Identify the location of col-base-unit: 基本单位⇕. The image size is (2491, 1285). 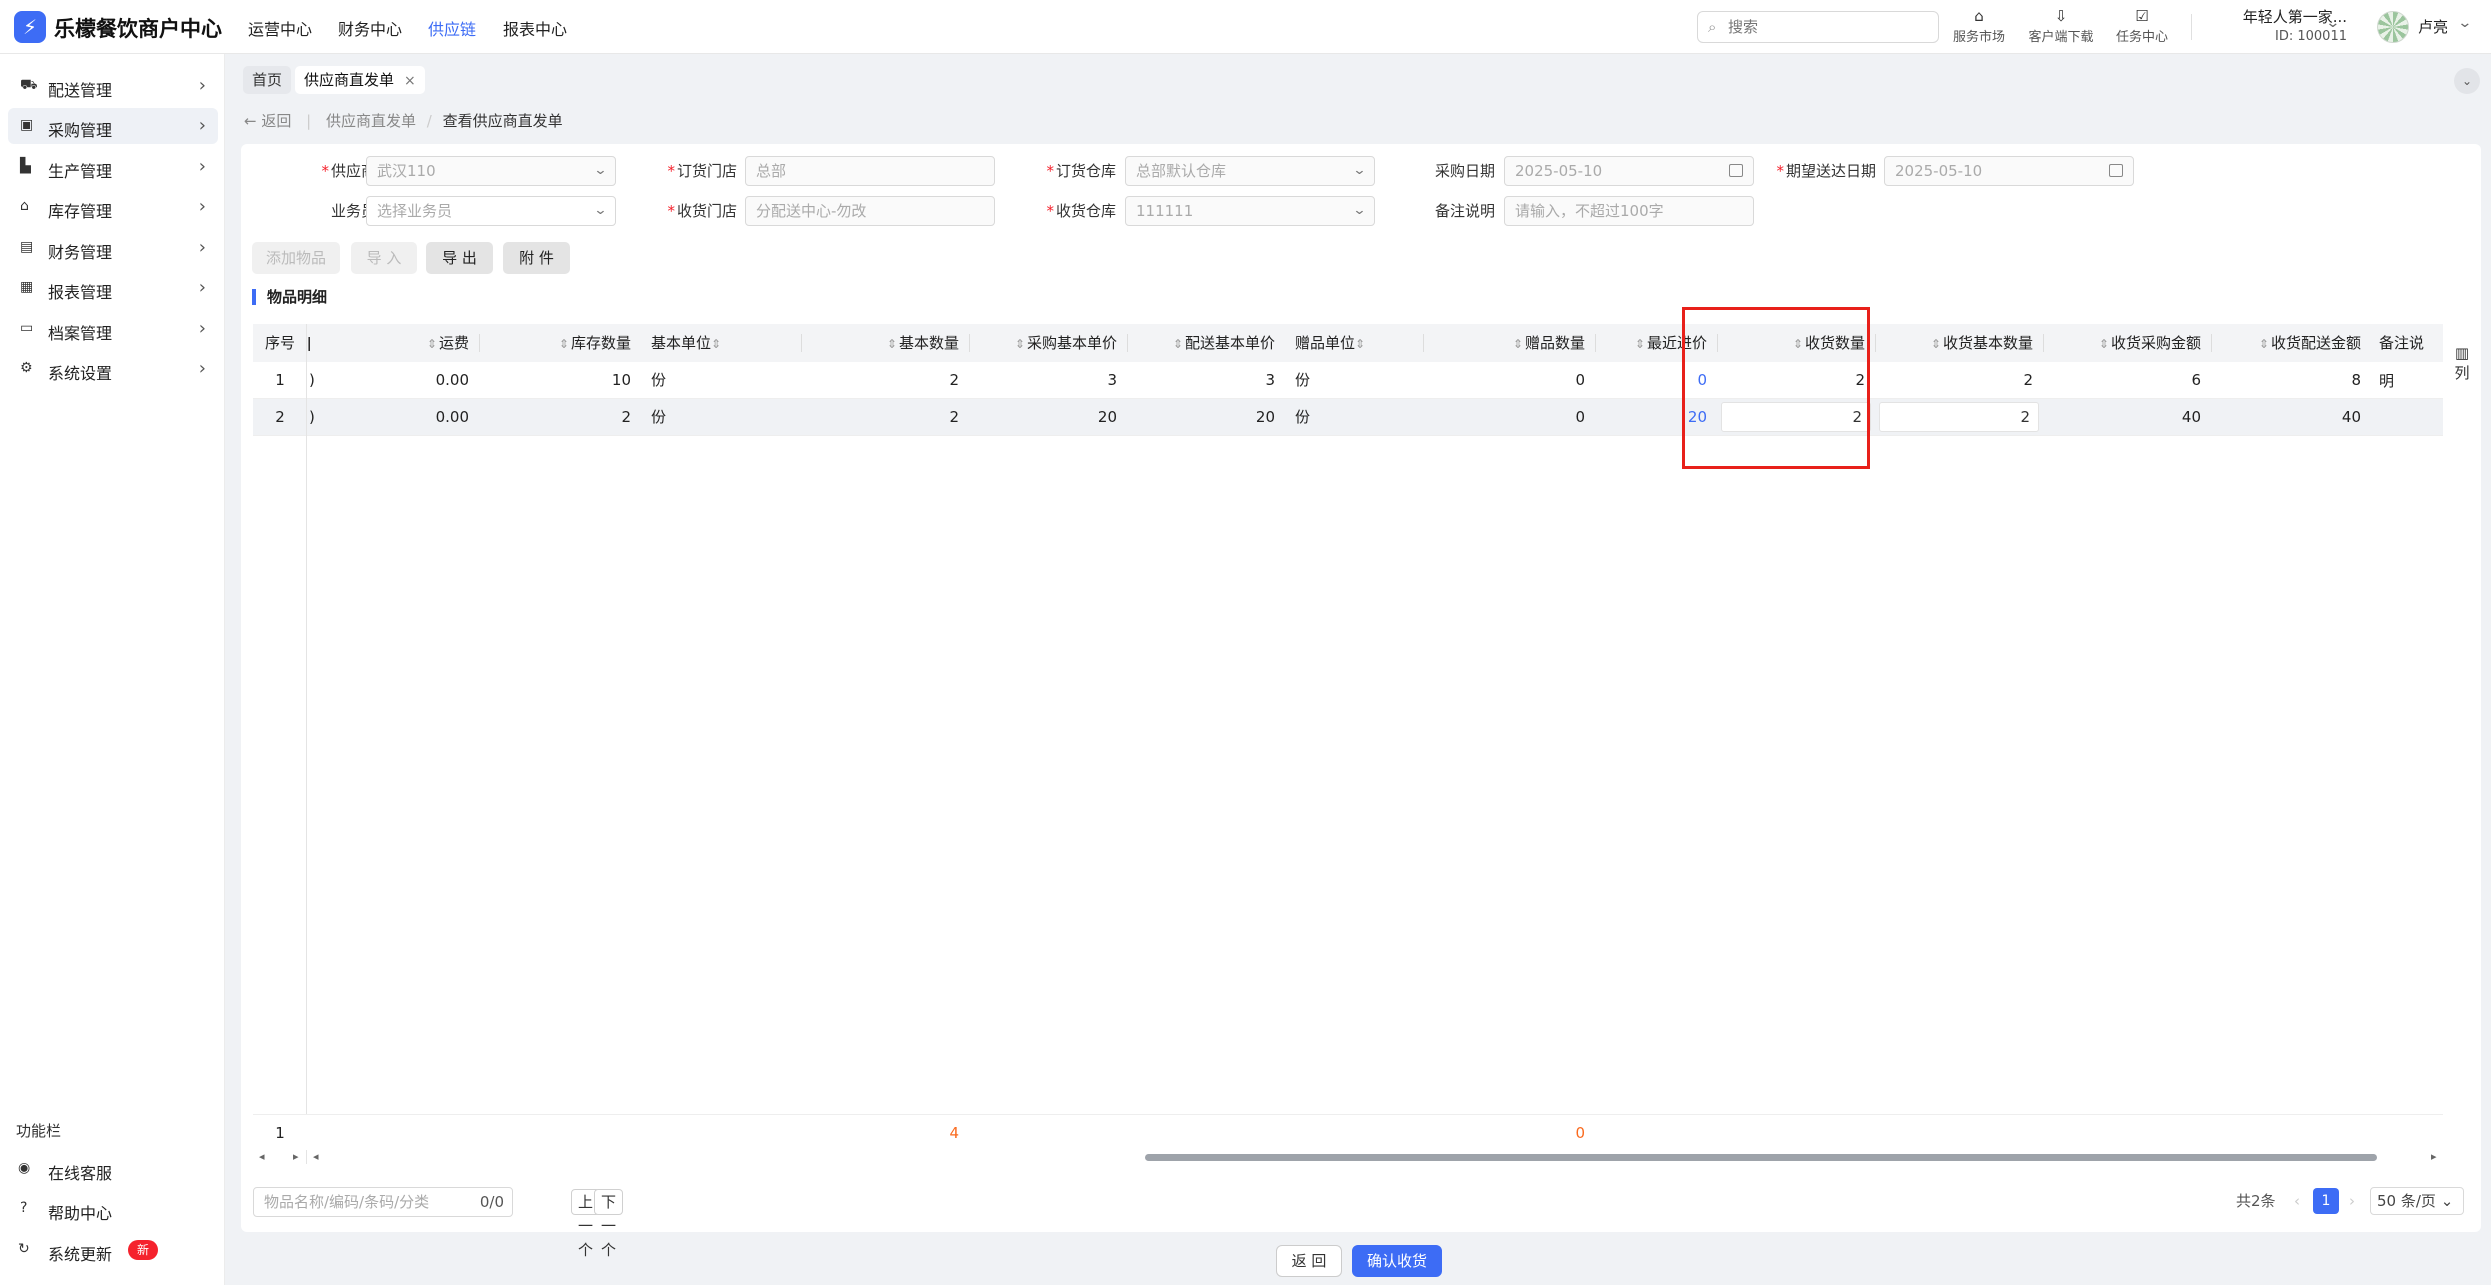
(721, 343).